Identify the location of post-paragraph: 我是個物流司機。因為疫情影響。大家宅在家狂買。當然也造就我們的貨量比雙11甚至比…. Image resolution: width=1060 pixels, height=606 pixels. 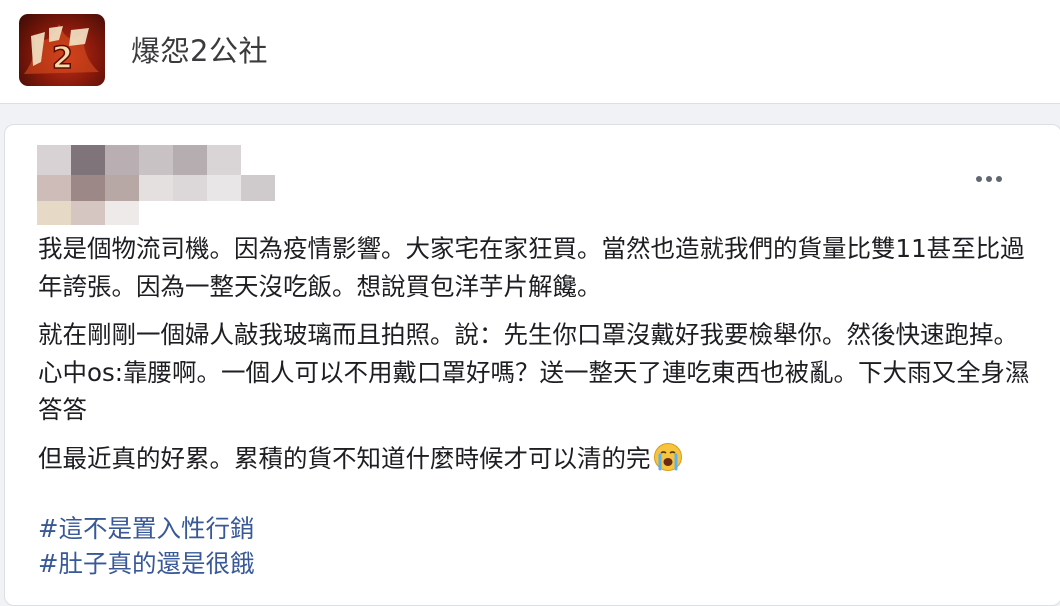
(531, 267).